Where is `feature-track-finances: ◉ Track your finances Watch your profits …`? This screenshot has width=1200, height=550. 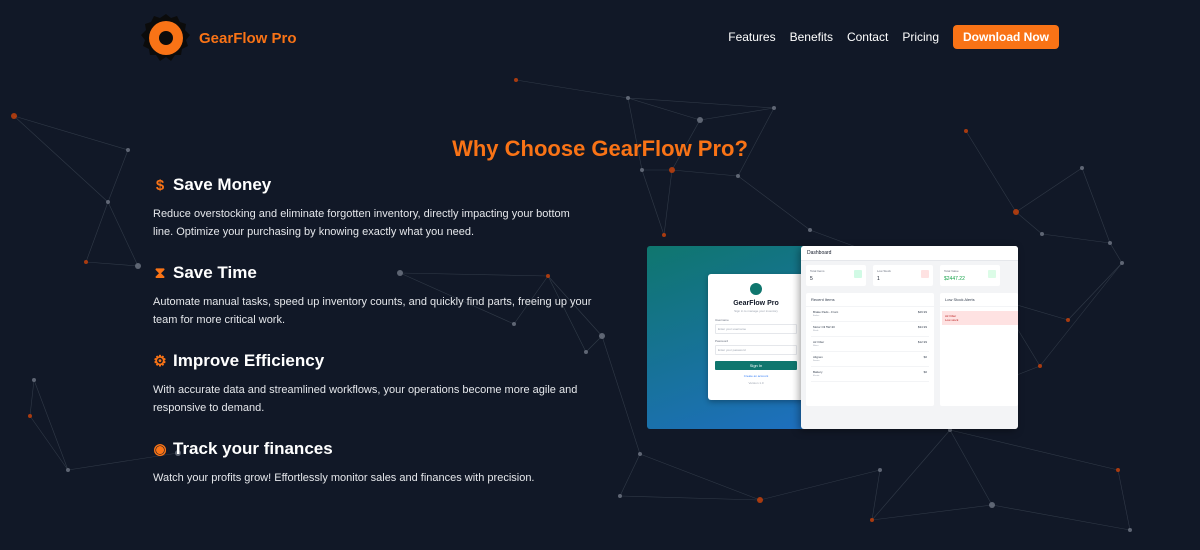 feature-track-finances: ◉ Track your finances Watch your profits … is located at coordinates (373, 462).